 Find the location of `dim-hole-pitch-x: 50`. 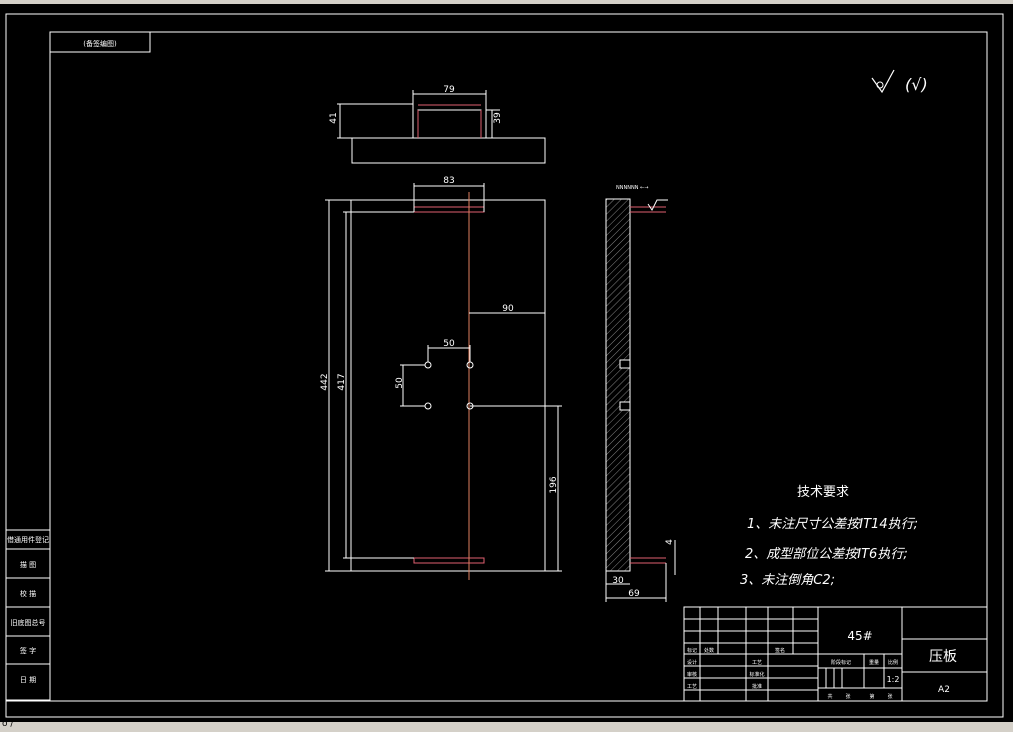

dim-hole-pitch-x: 50 is located at coordinates (449, 344).